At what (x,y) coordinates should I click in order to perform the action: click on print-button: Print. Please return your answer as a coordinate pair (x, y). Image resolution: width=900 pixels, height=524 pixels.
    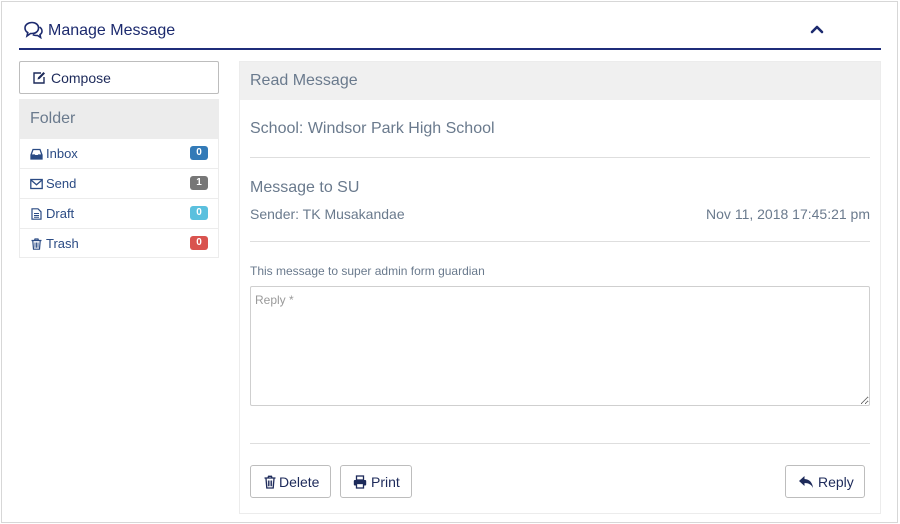
    Looking at the image, I should click on (376, 481).